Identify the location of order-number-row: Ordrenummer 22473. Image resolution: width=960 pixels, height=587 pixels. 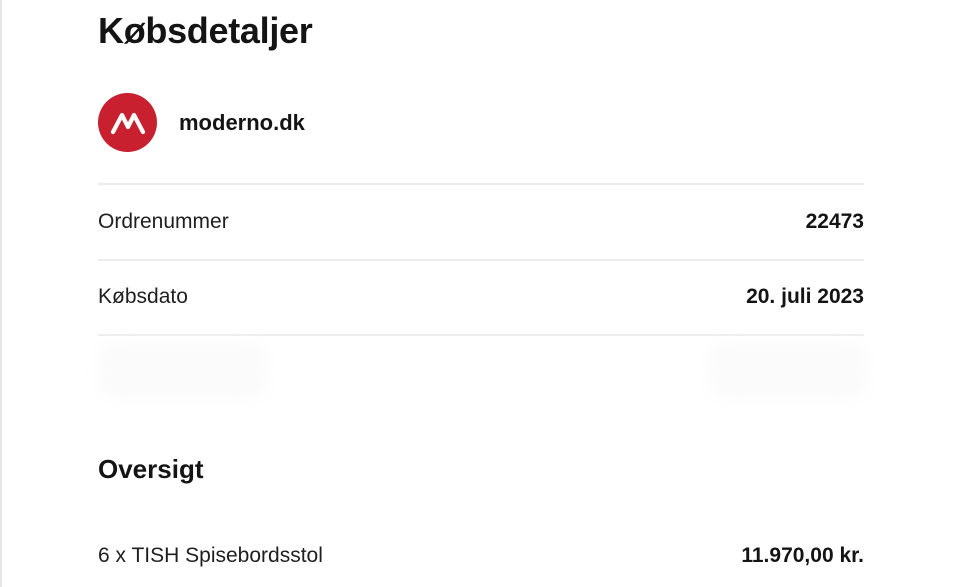
(481, 222).